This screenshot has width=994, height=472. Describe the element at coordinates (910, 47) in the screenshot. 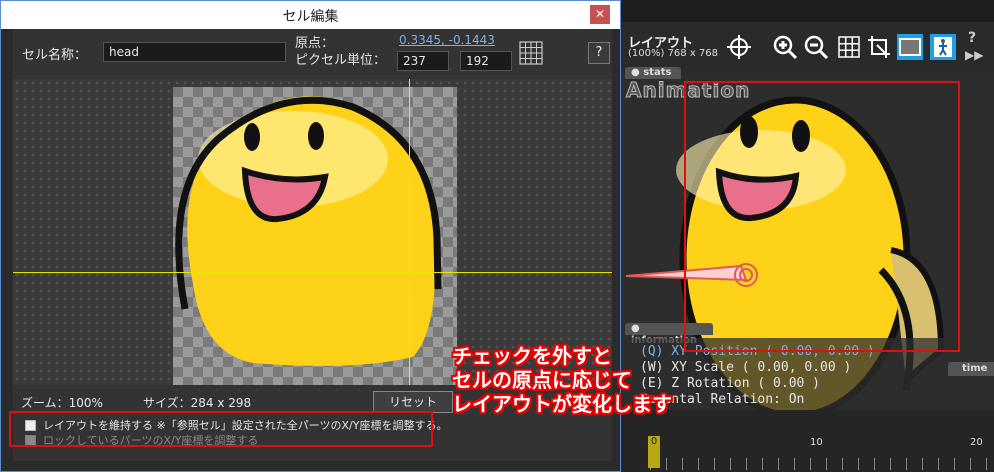

I see `frame-icon` at that location.